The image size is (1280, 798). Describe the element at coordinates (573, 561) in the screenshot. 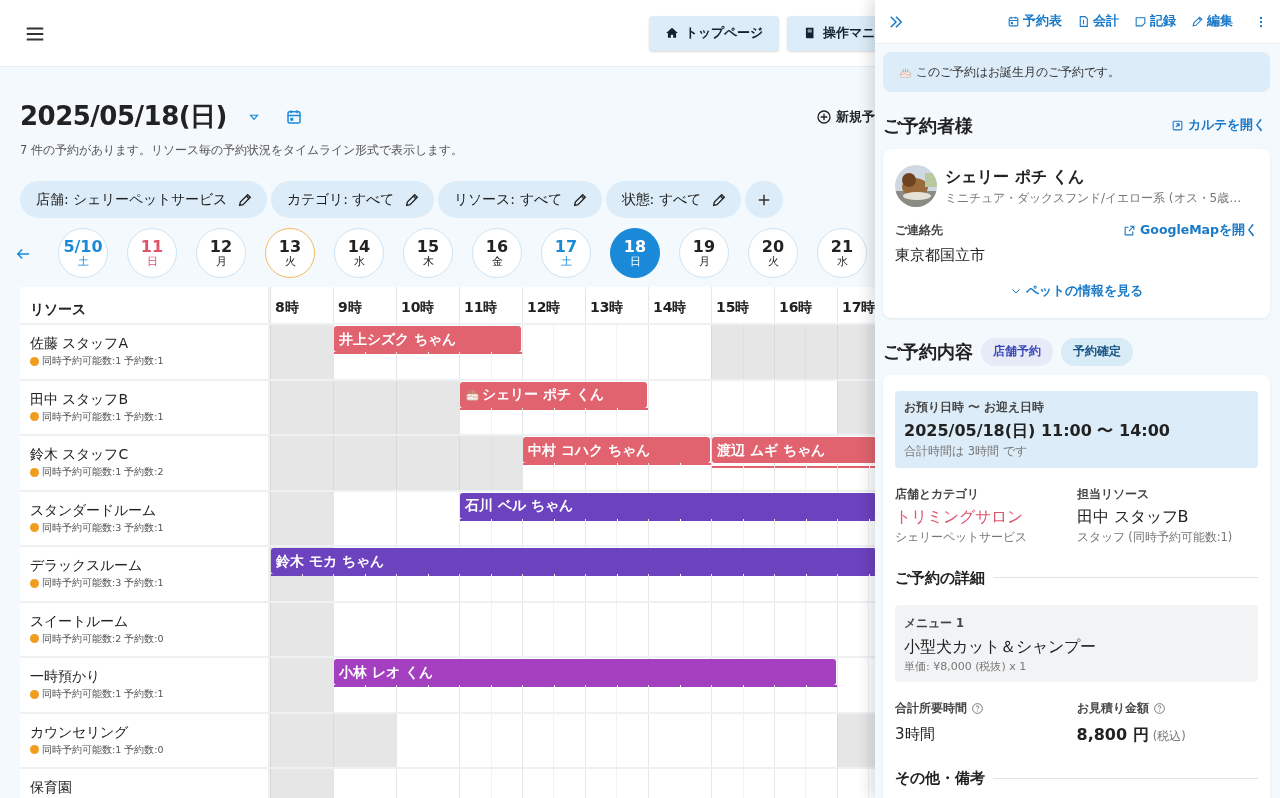

I see `booking-bar: 鈴木 モカ ちゃん` at that location.